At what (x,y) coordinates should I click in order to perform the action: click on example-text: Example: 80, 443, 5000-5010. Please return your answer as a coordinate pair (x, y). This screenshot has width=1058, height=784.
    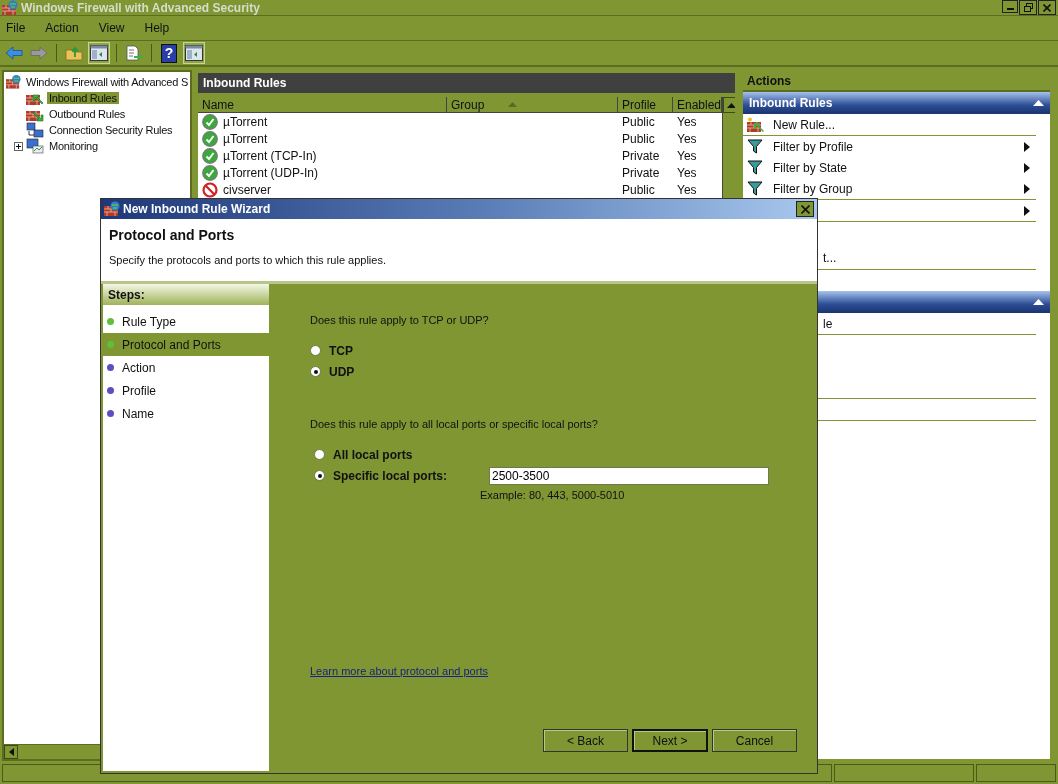
    Looking at the image, I should click on (552, 495).